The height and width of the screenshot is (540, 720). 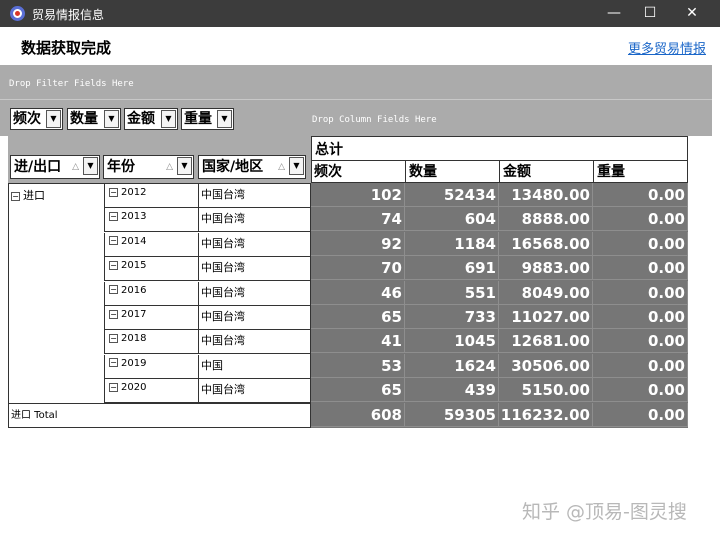 What do you see at coordinates (692, 13) in the screenshot?
I see `close-button: ✕` at bounding box center [692, 13].